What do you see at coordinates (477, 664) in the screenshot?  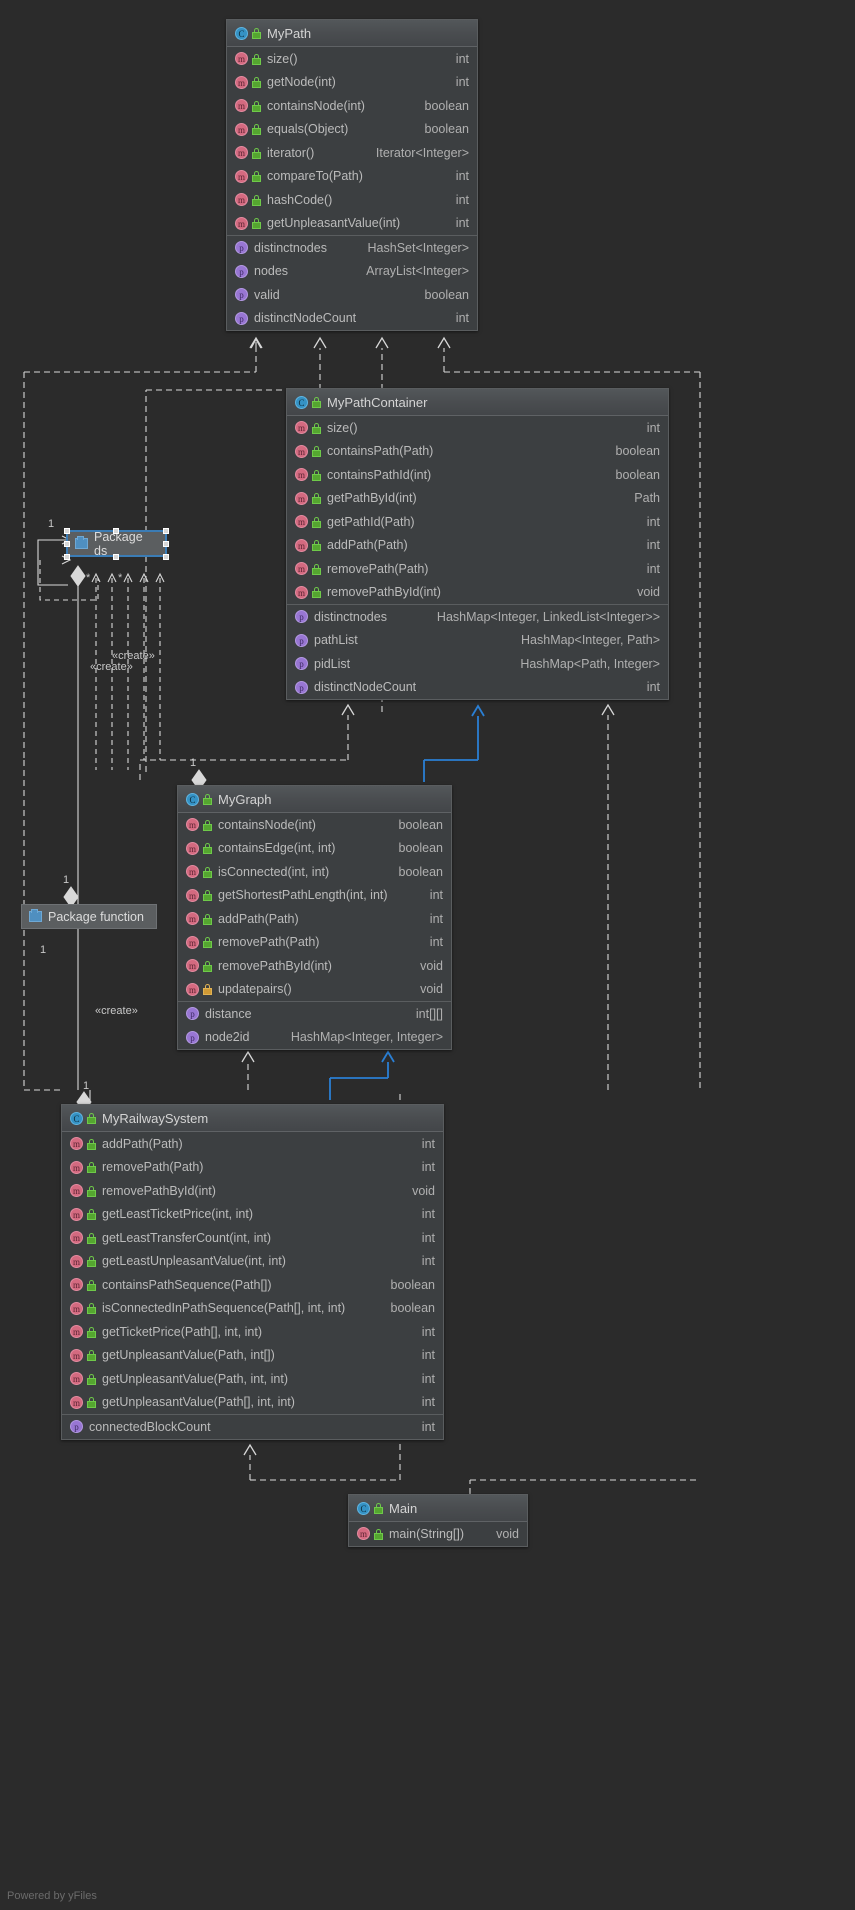 I see `field-row: p pidList HashMap<Path, Integer>` at bounding box center [477, 664].